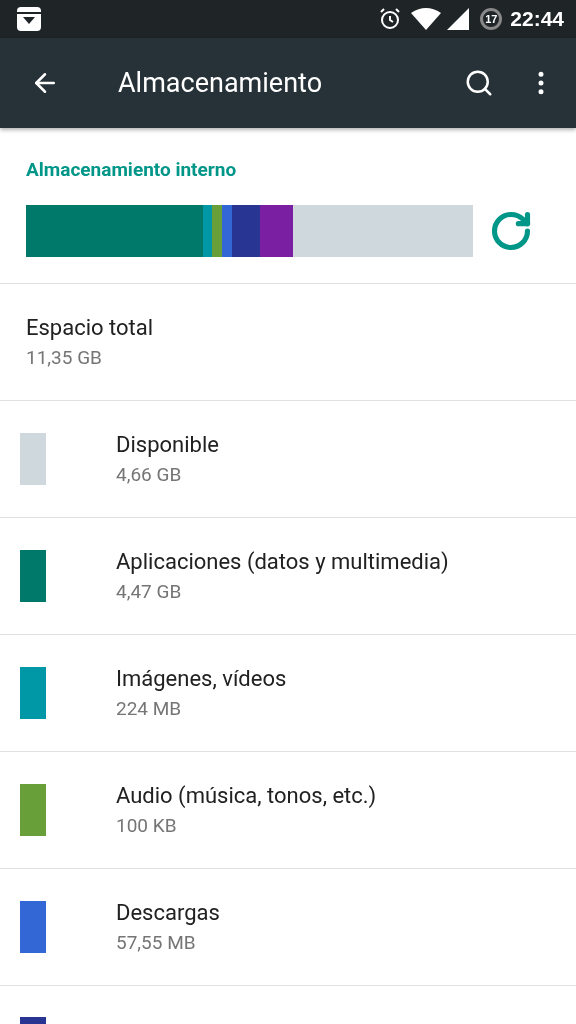  What do you see at coordinates (288, 693) in the screenshot?
I see `storage-category-item: Imágenes, vídeos 224 MB` at bounding box center [288, 693].